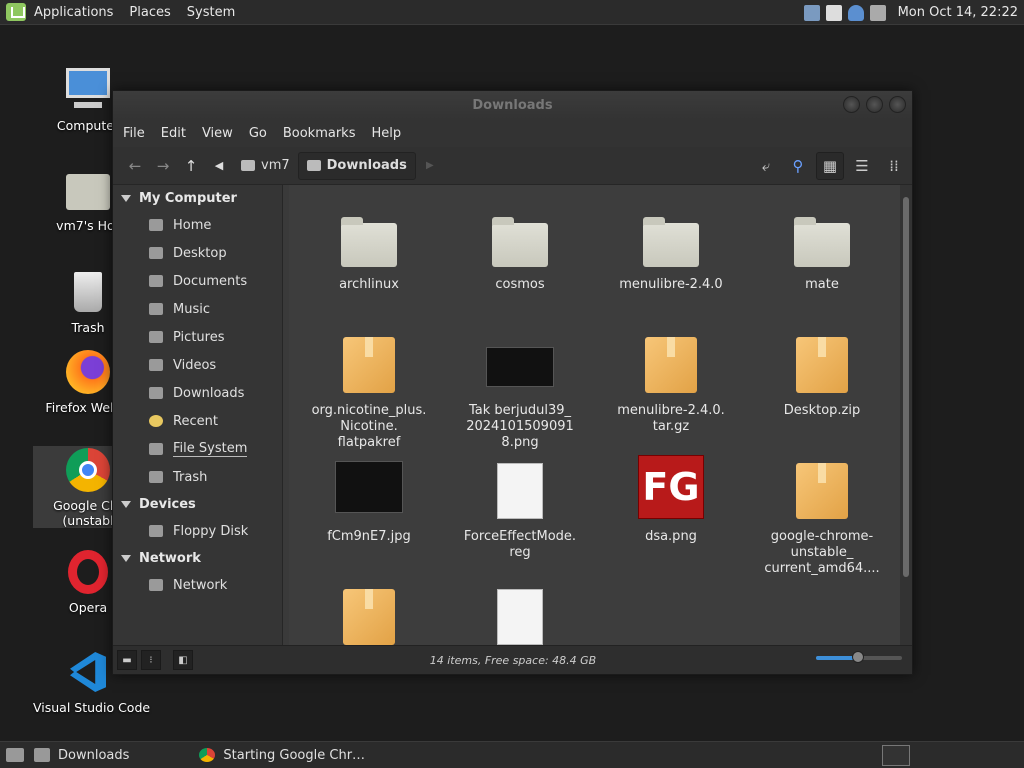  What do you see at coordinates (874, 104) in the screenshot?
I see `maximize-button` at bounding box center [874, 104].